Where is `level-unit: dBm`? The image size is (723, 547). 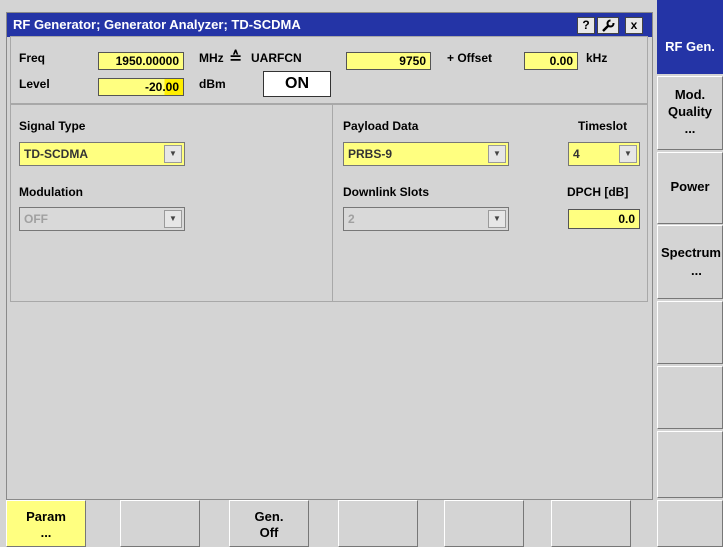
level-unit: dBm is located at coordinates (212, 84).